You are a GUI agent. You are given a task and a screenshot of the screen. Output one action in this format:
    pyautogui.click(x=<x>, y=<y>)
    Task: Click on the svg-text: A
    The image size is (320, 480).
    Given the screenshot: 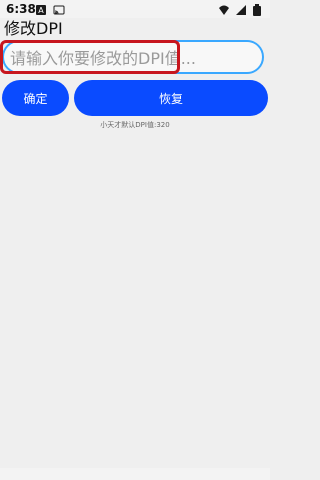 What is the action you would take?
    pyautogui.click(x=41, y=10)
    